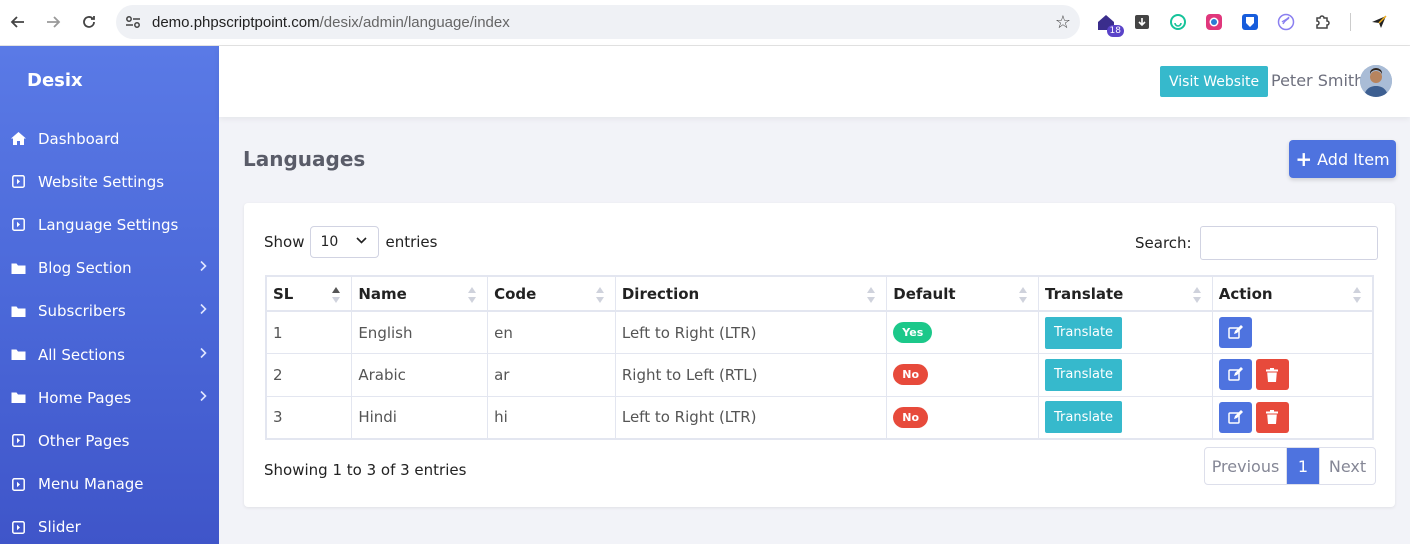  Describe the element at coordinates (55, 80) in the screenshot. I see `brand-logo: Desix` at that location.